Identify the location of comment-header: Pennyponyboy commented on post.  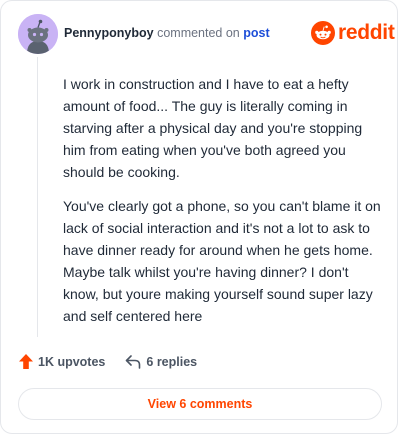
(167, 33).